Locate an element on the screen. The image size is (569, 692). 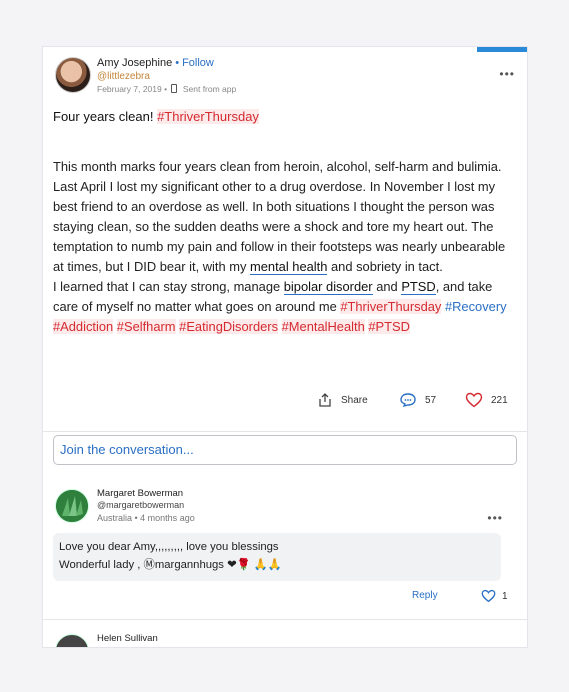
post-actions: Share 57 221 is located at coordinates (285, 403).